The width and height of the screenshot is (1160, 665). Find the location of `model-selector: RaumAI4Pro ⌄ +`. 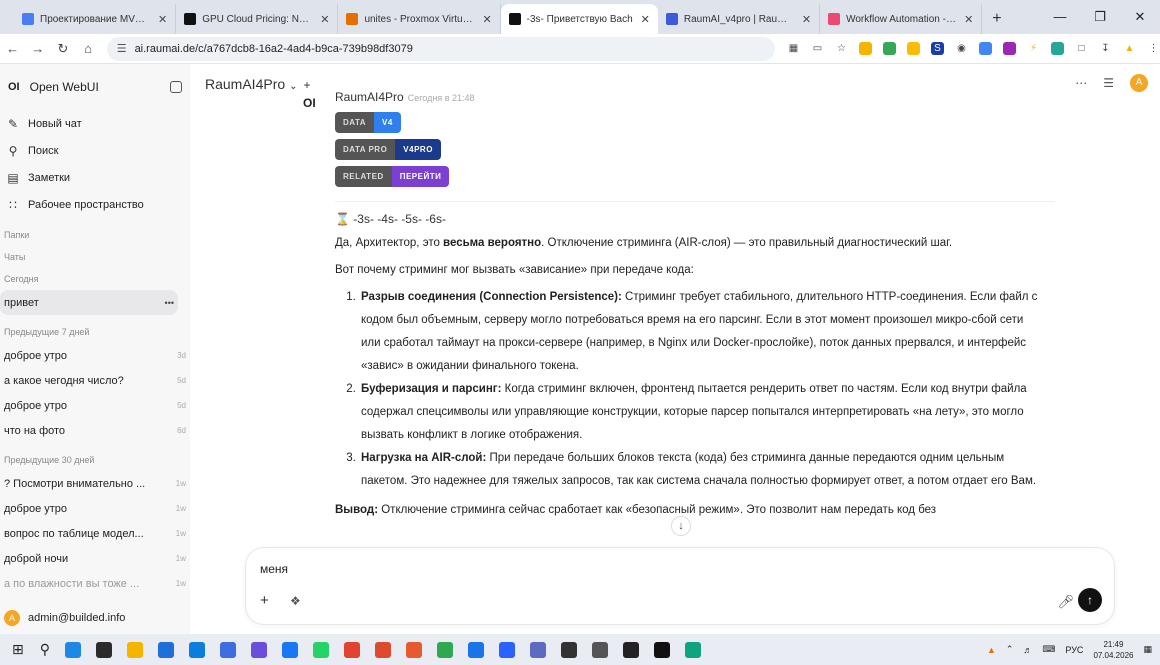

model-selector: RaumAI4Pro ⌄ + is located at coordinates (258, 84).